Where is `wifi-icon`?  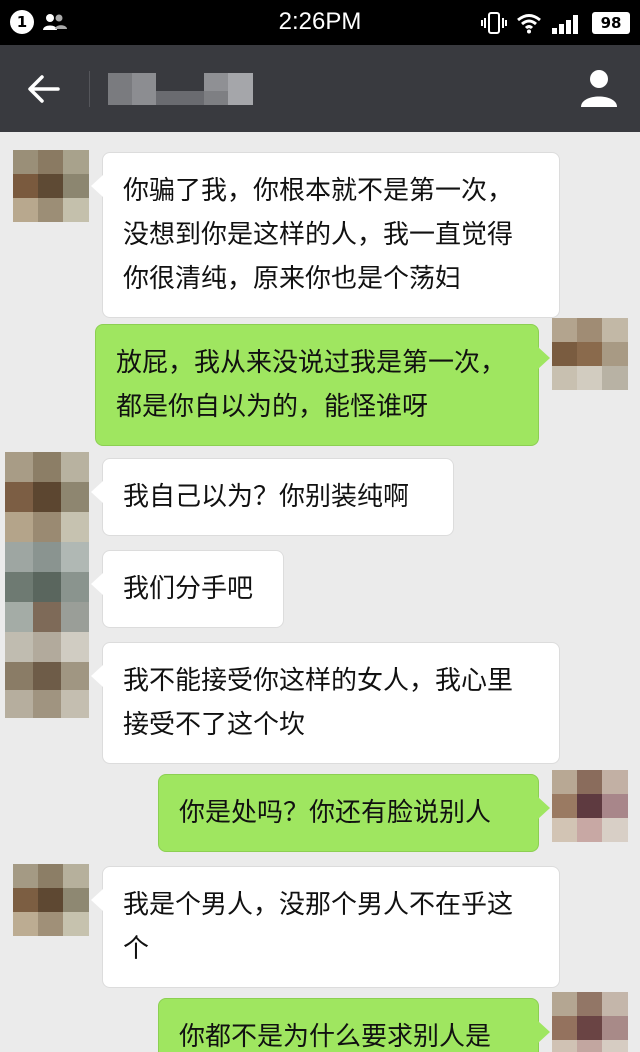
wifi-icon is located at coordinates (529, 24).